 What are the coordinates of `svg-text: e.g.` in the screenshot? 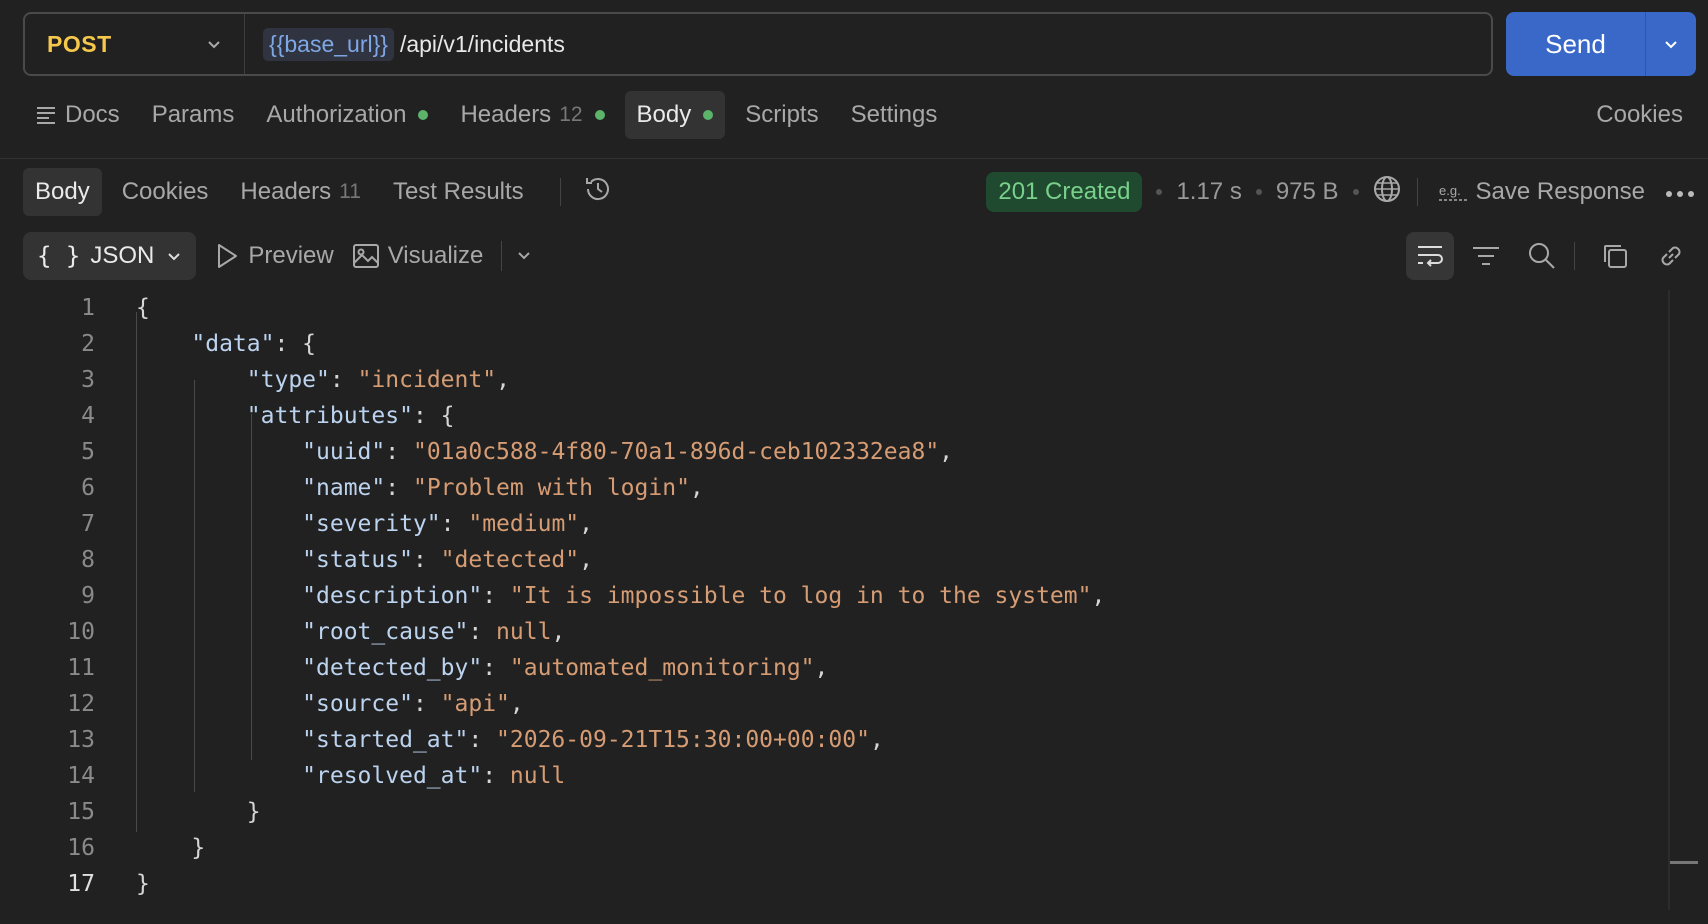 It's located at (1450, 190).